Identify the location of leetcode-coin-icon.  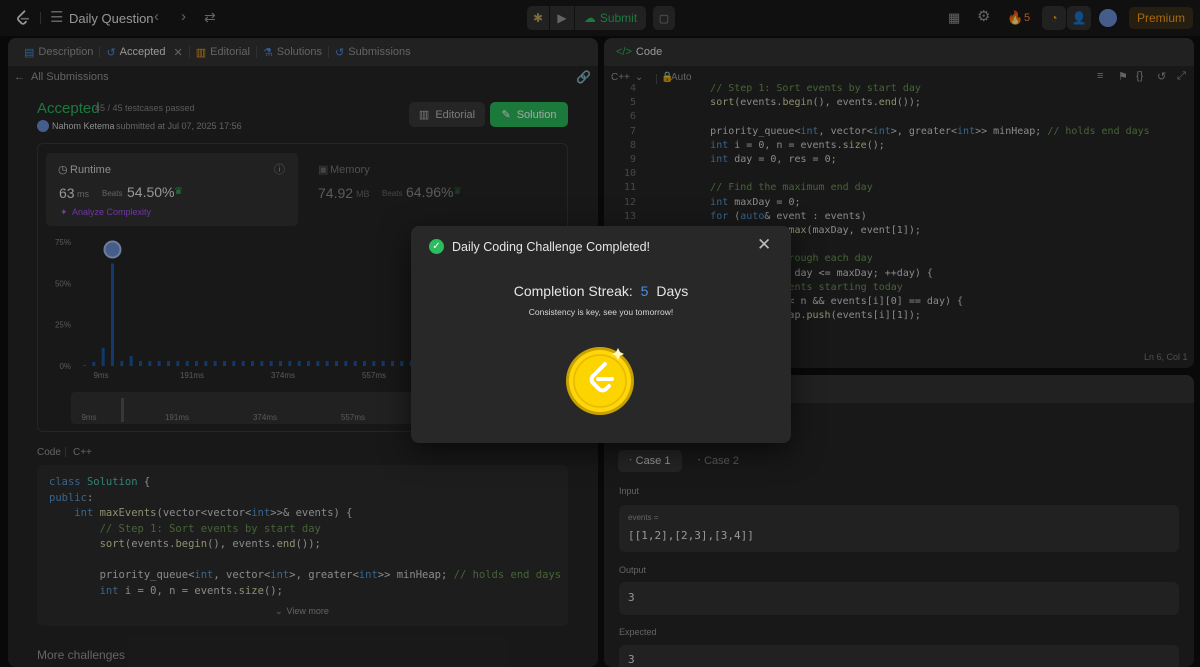
(600, 381).